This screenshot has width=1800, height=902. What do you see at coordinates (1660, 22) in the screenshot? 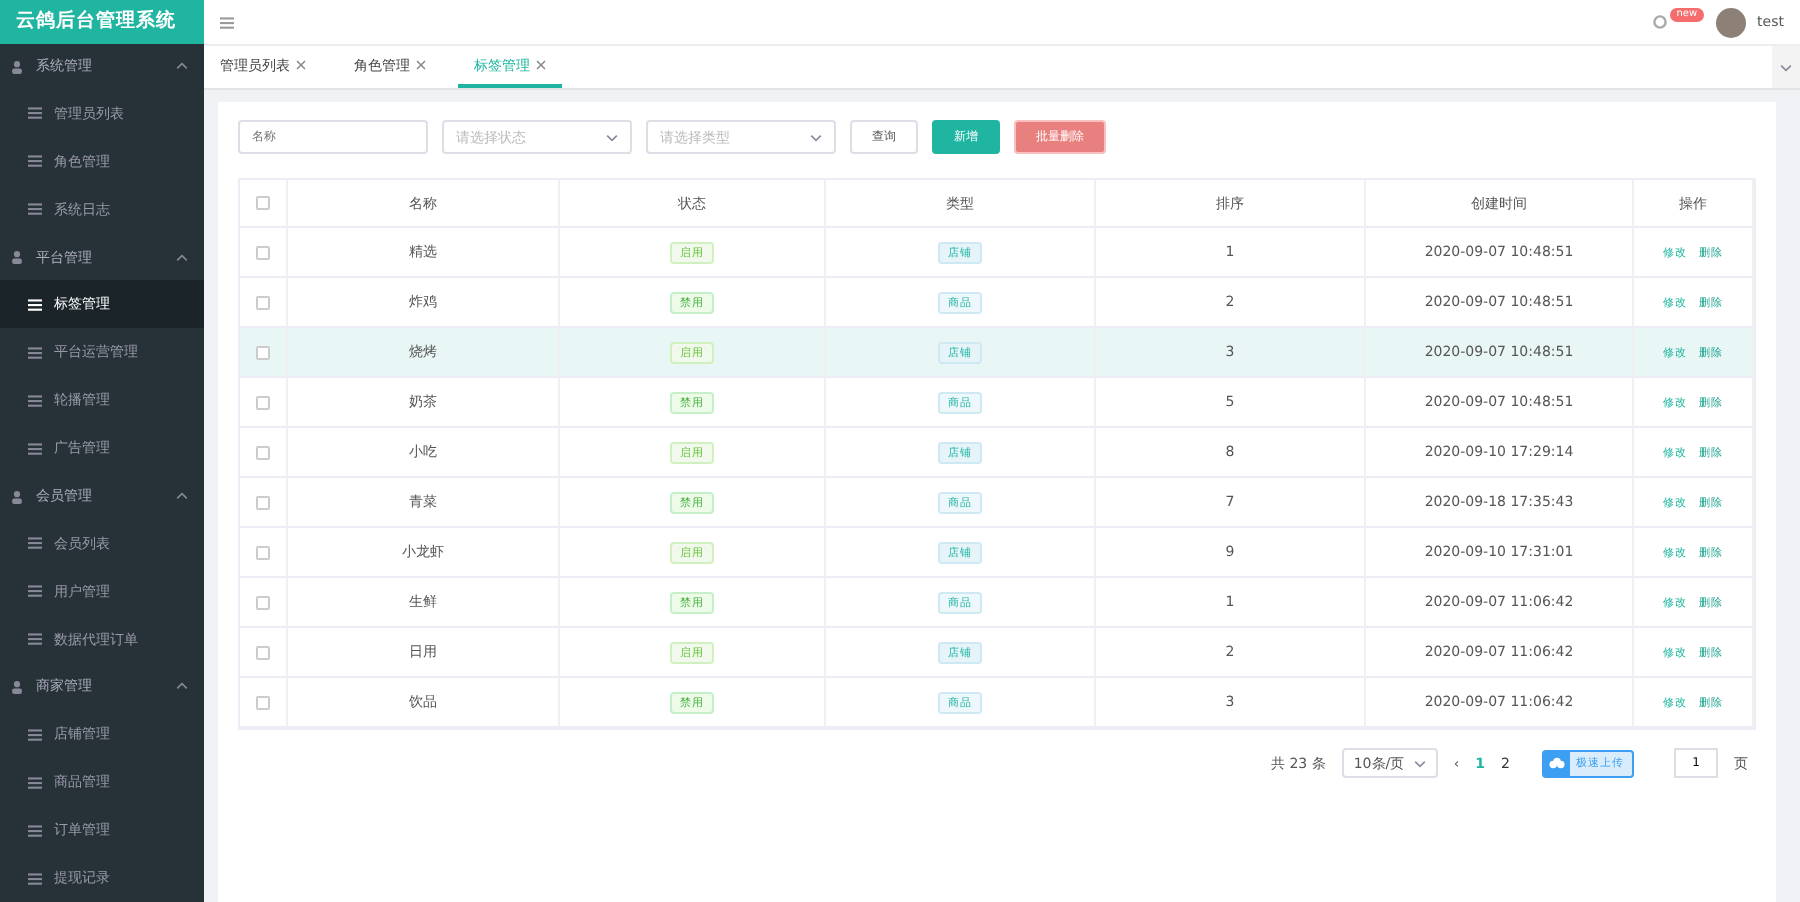
I see `settings-icon` at bounding box center [1660, 22].